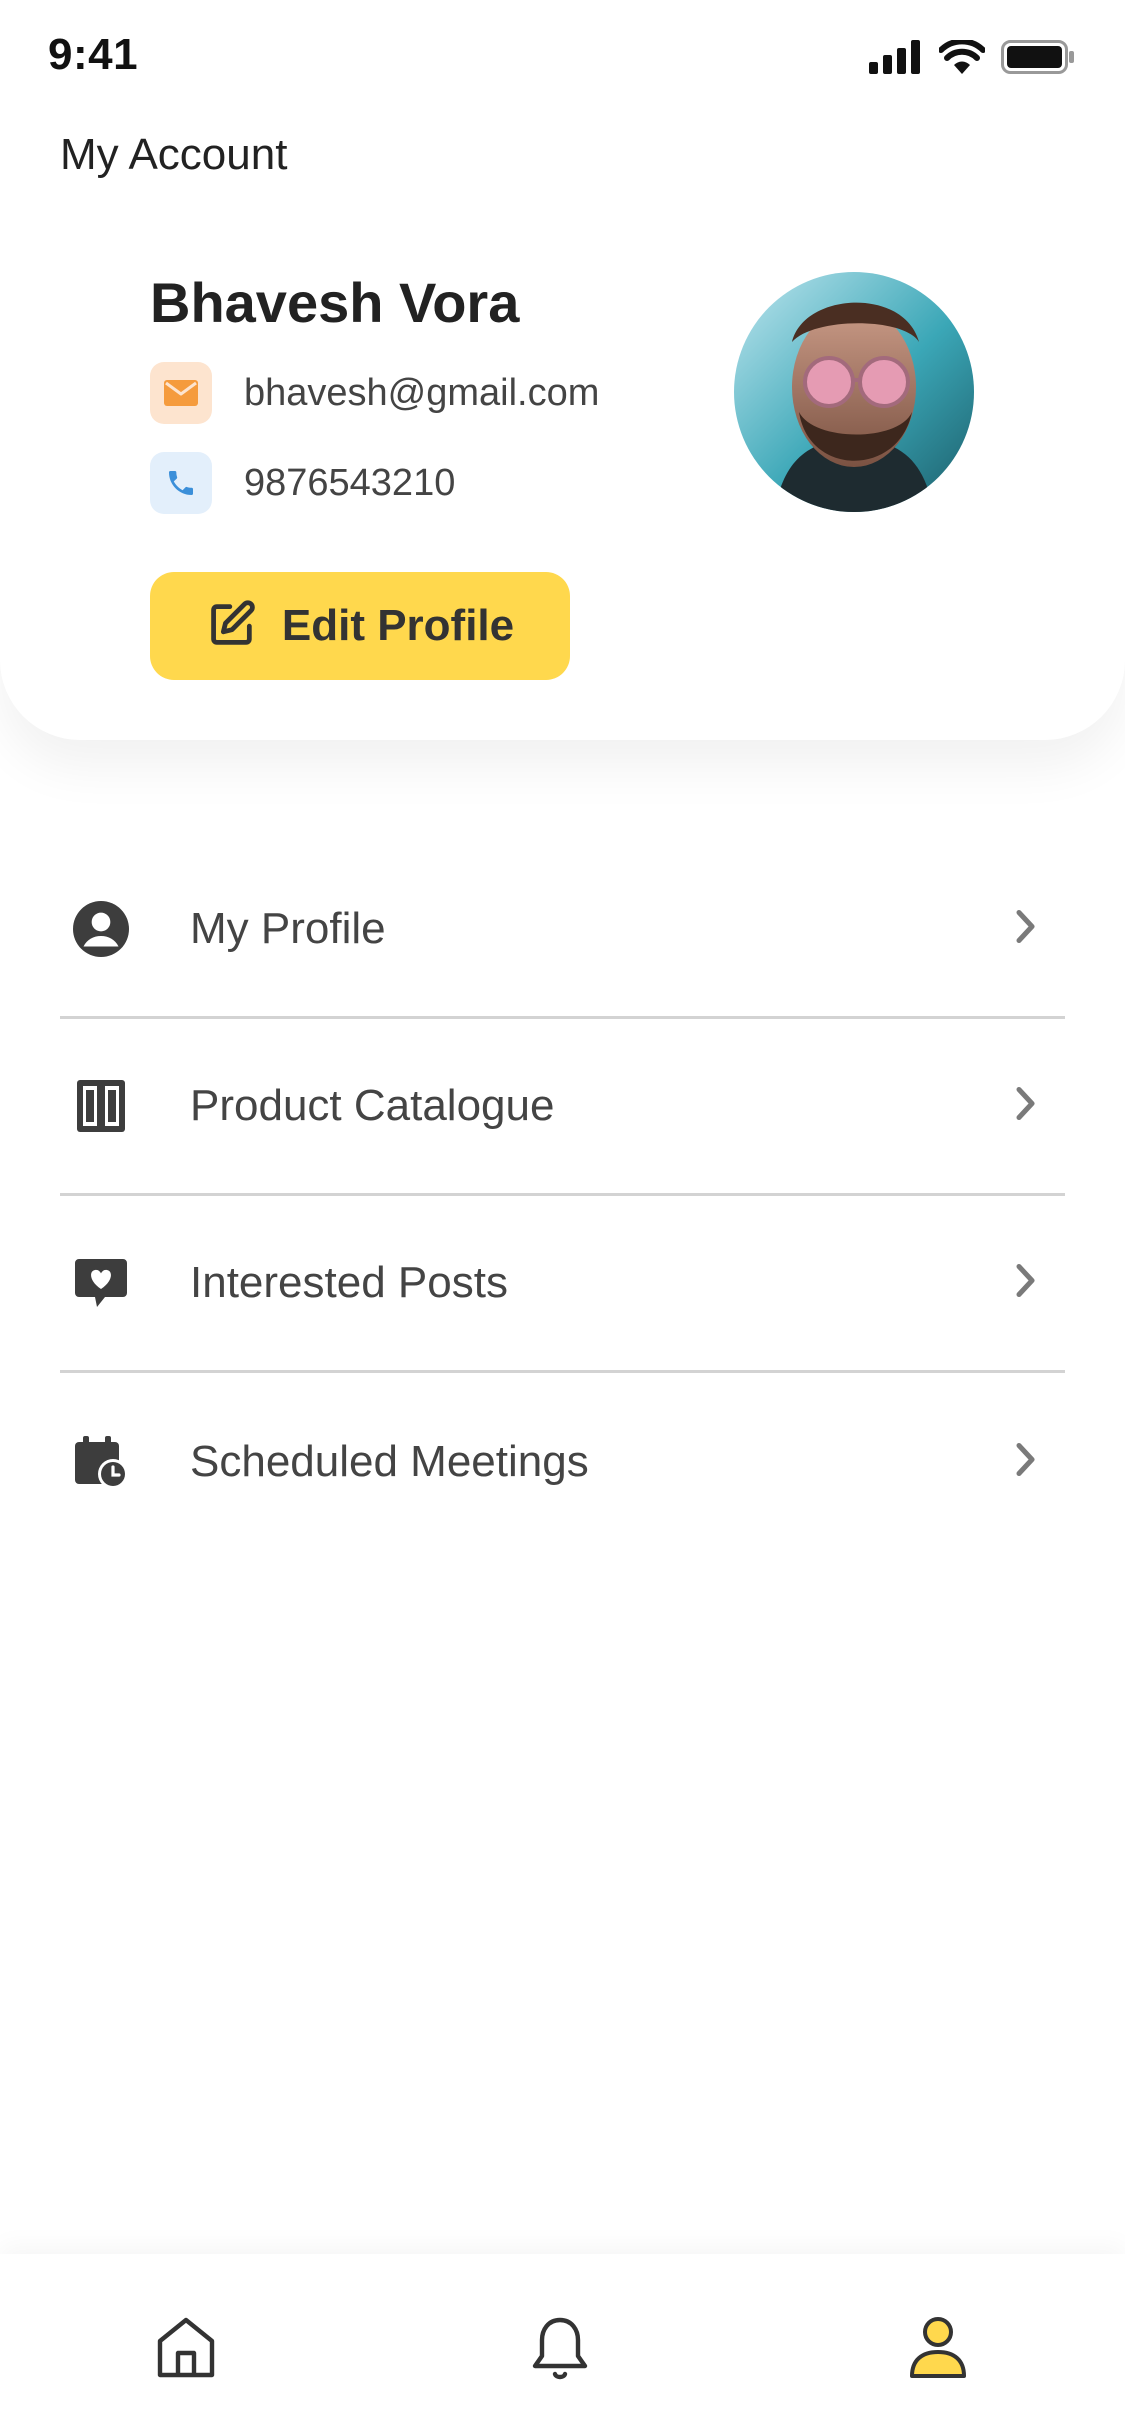 The height and width of the screenshot is (2436, 1125). What do you see at coordinates (101, 1462) in the screenshot?
I see `calendar-clock-icon` at bounding box center [101, 1462].